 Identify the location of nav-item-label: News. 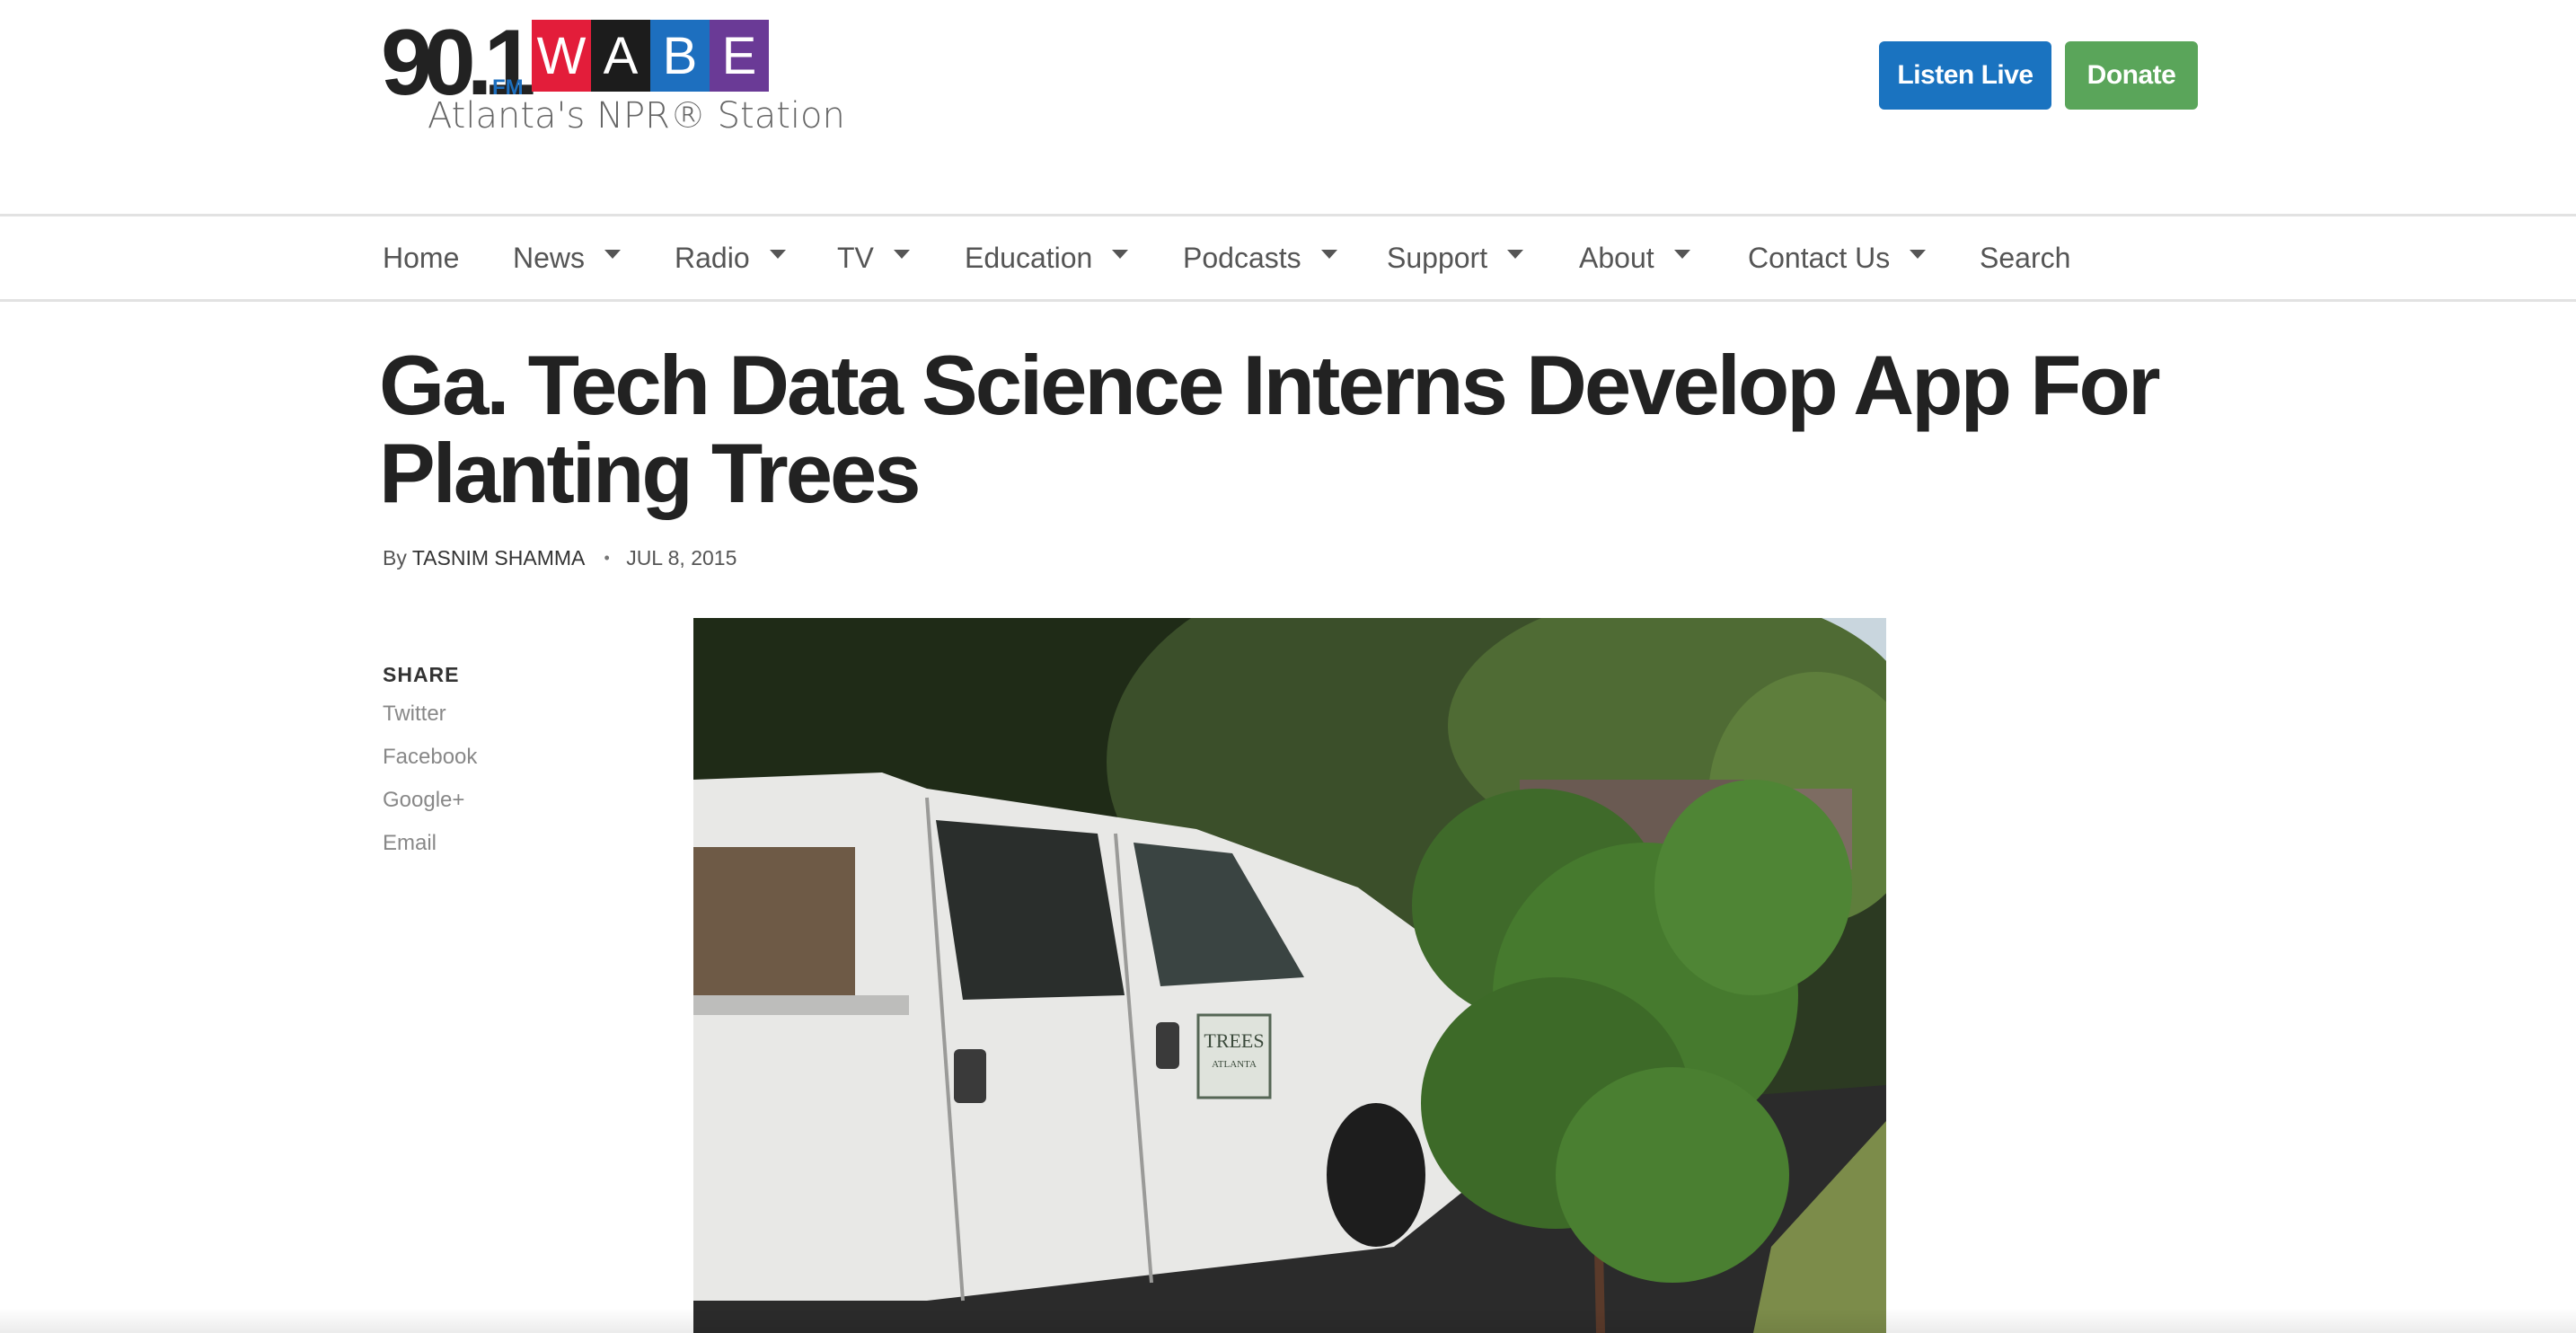
(549, 257).